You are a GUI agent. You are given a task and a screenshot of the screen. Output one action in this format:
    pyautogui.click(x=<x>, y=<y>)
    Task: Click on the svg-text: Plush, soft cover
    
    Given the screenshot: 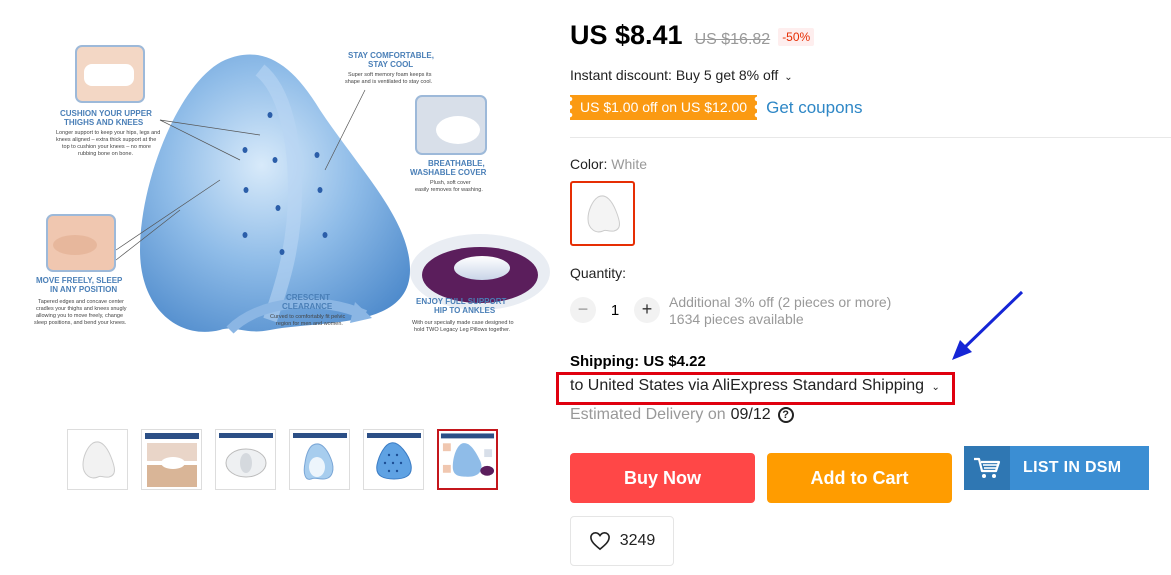 What is the action you would take?
    pyautogui.click(x=450, y=183)
    